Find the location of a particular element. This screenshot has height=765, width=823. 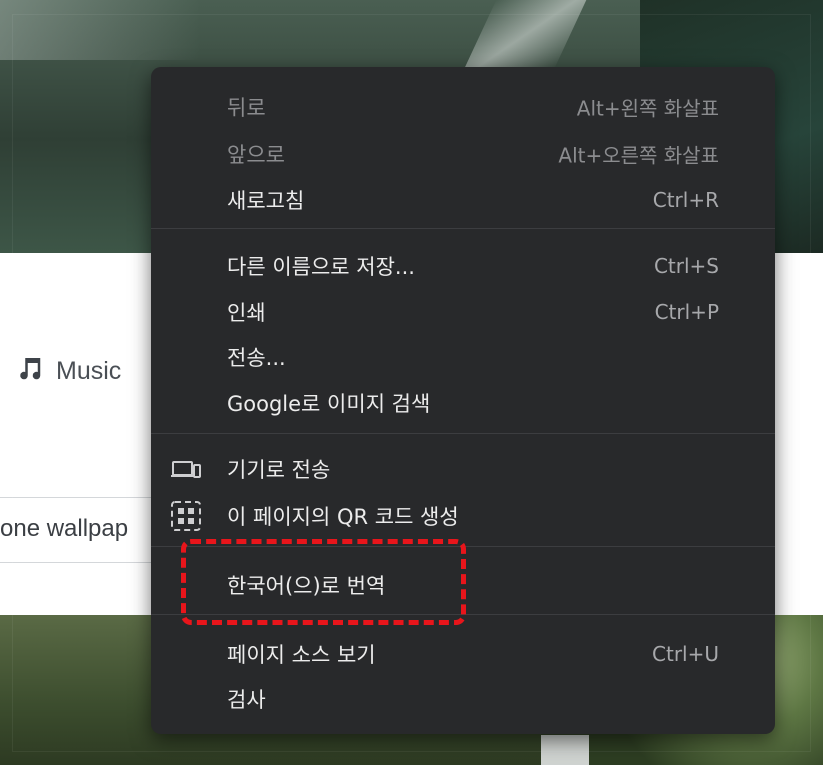

menu-item-label: 페이지 소스 보기 is located at coordinates (301, 655).